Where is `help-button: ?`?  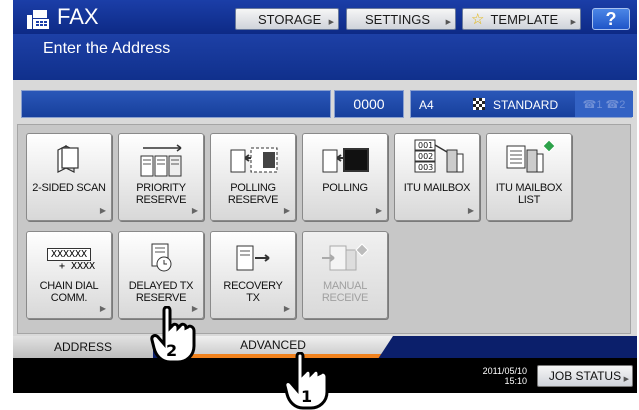 help-button: ? is located at coordinates (611, 19).